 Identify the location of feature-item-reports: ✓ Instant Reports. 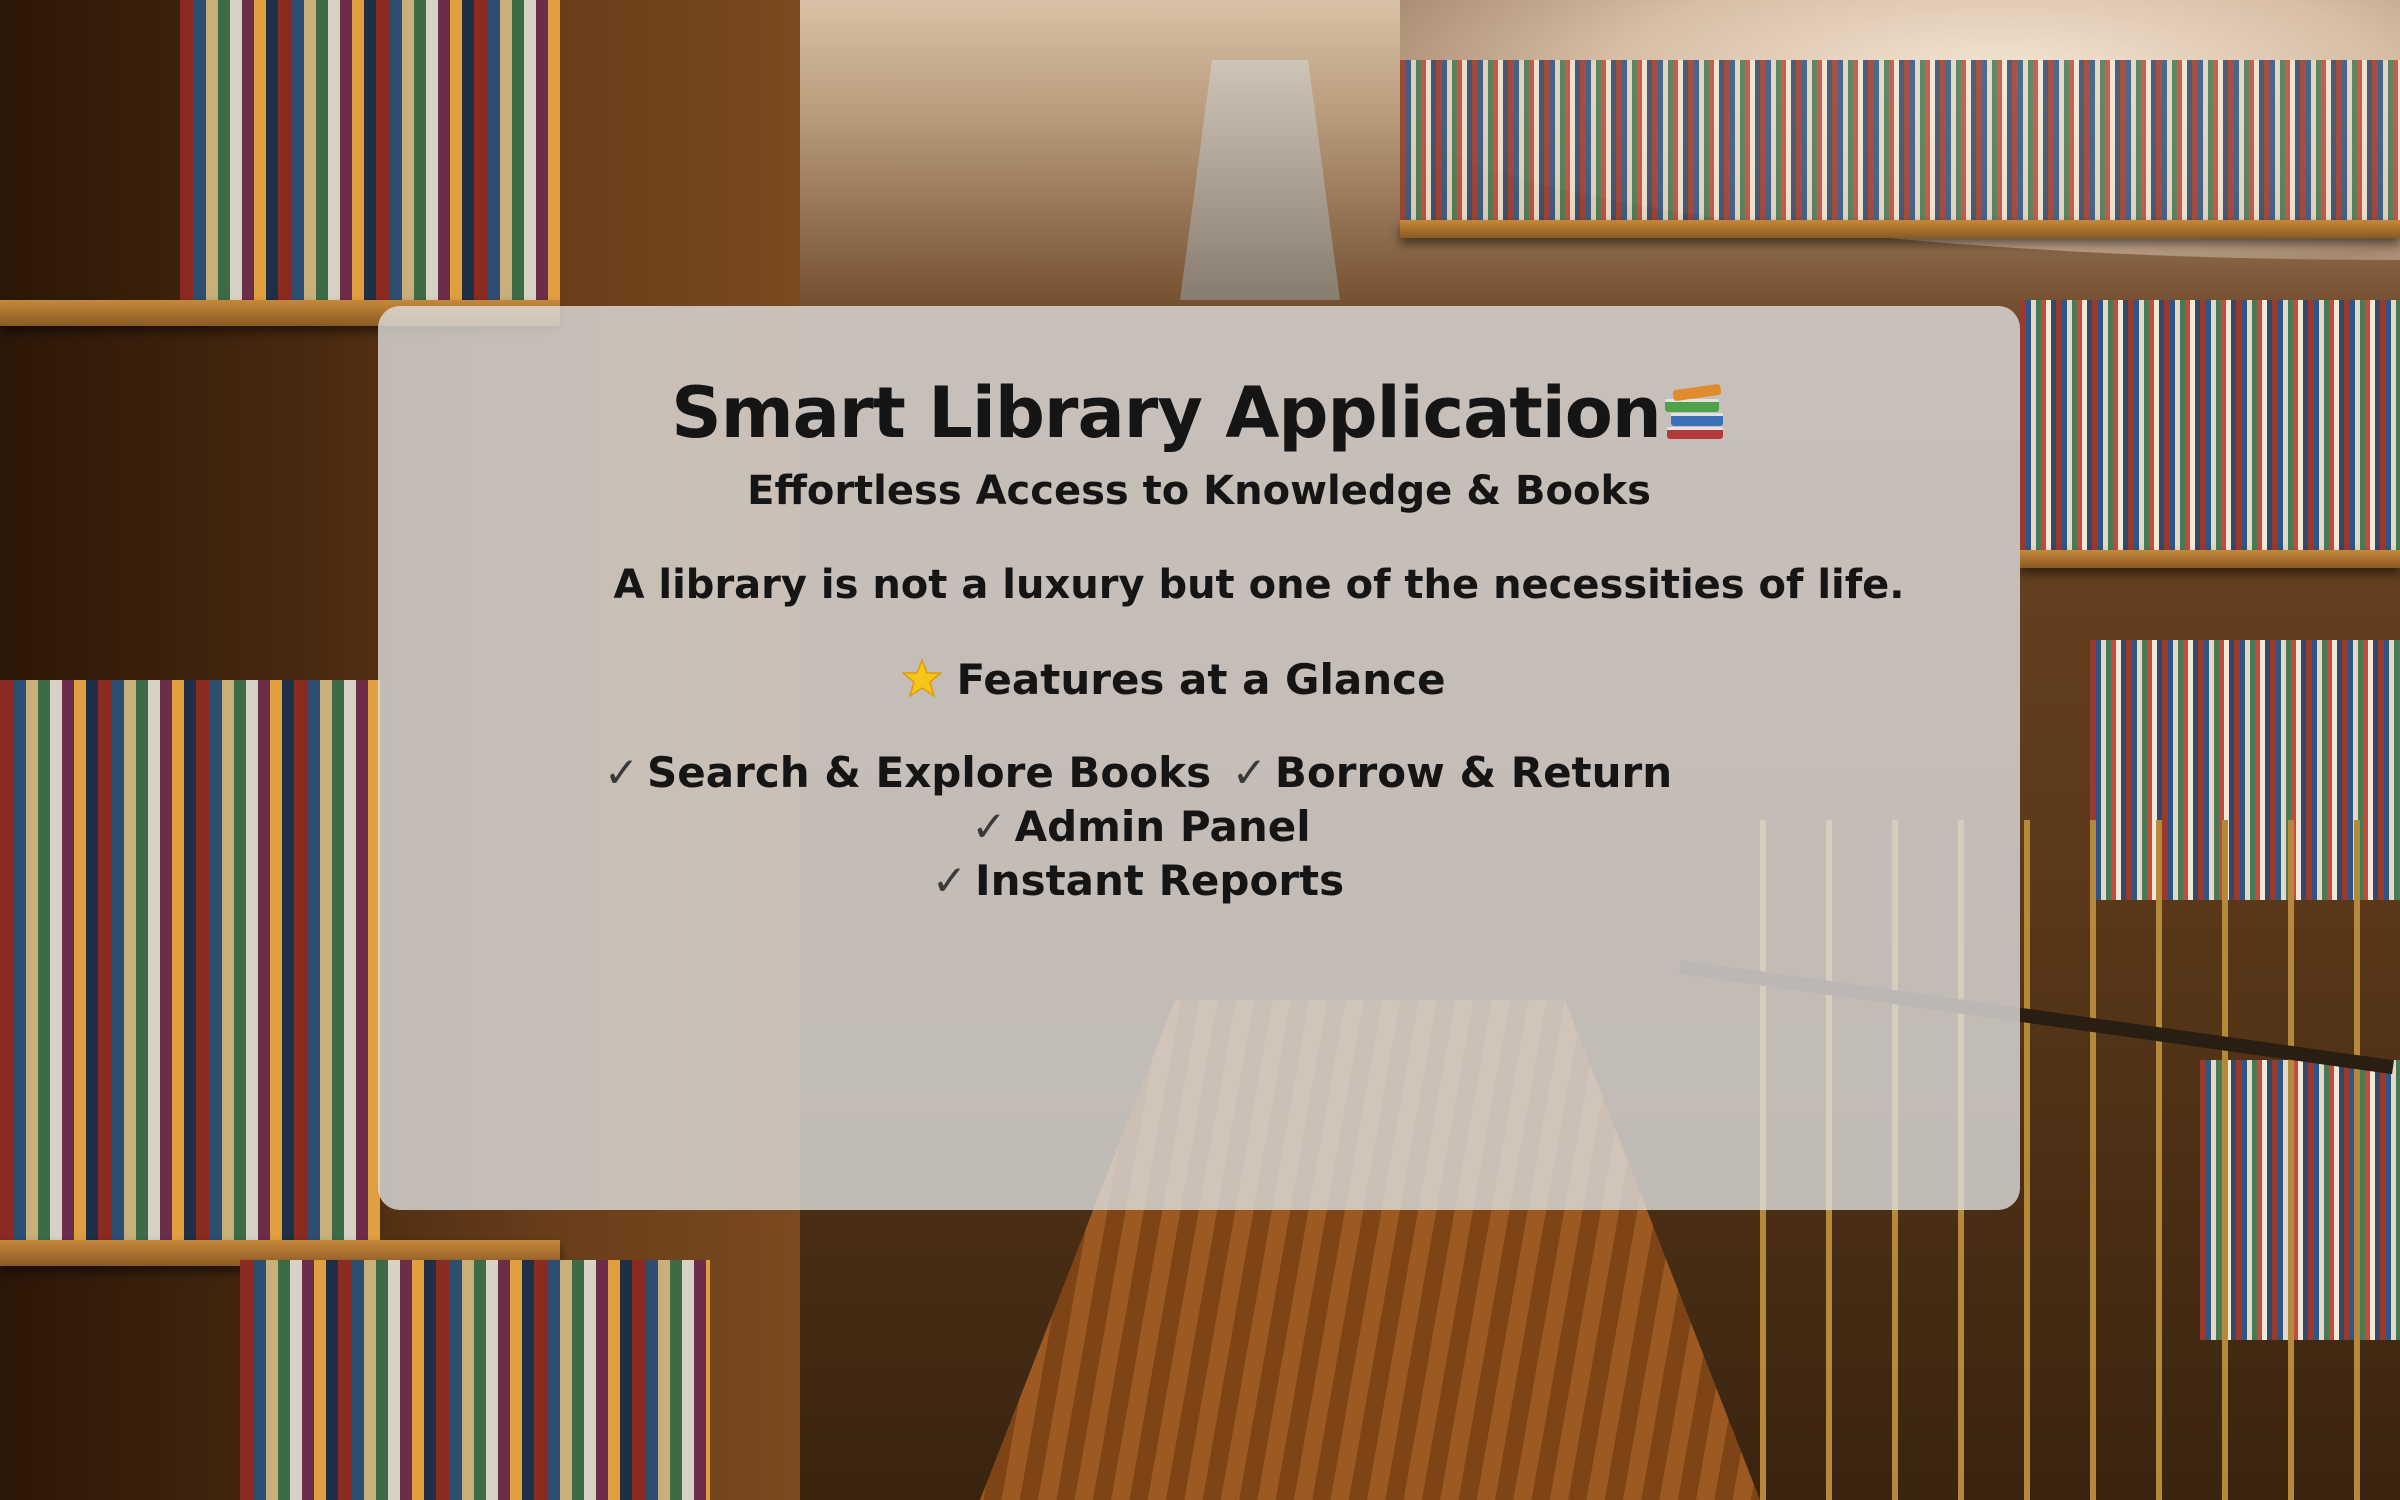
(1138, 880).